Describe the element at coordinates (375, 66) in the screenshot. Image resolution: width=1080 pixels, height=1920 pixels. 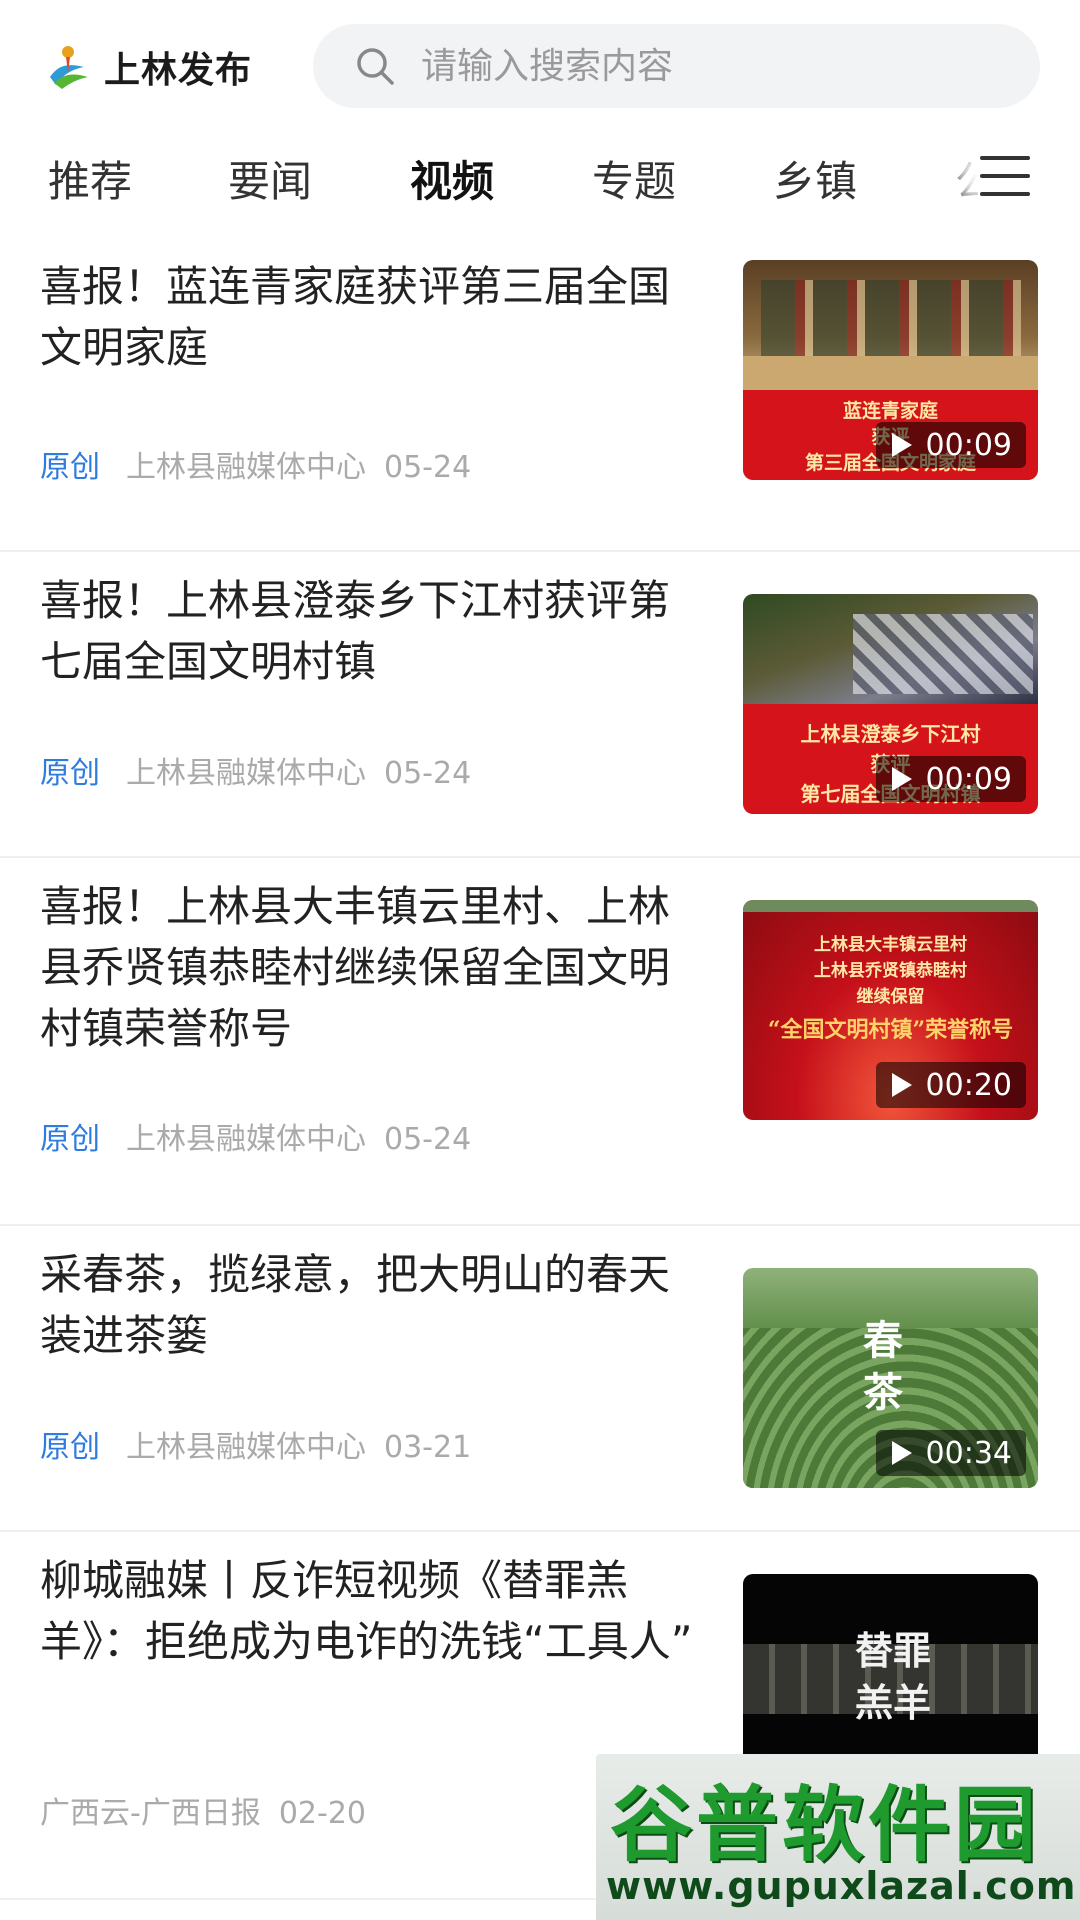
I see `search-icon` at that location.